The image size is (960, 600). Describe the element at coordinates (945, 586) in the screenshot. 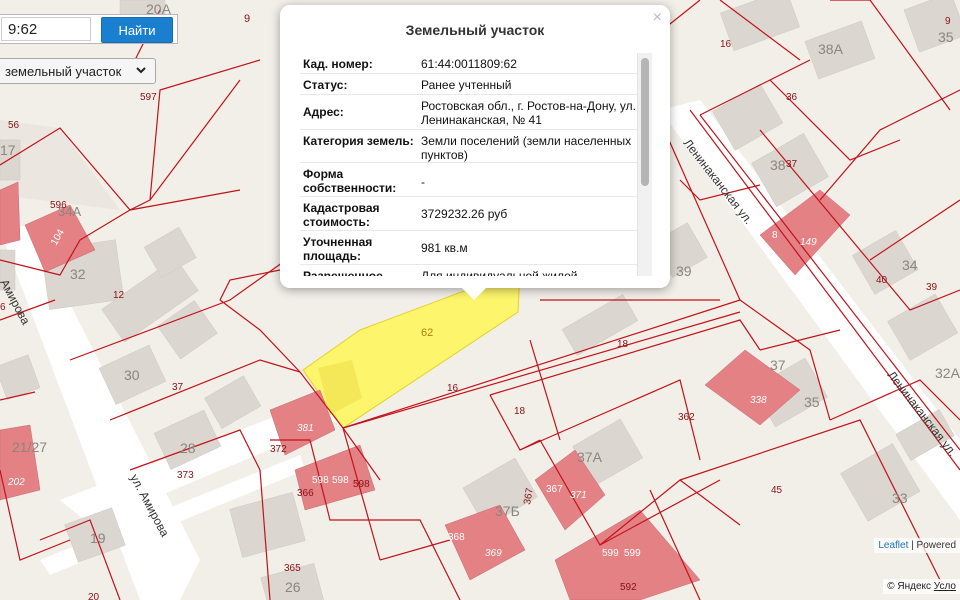

I see `terms-link: Усло` at that location.